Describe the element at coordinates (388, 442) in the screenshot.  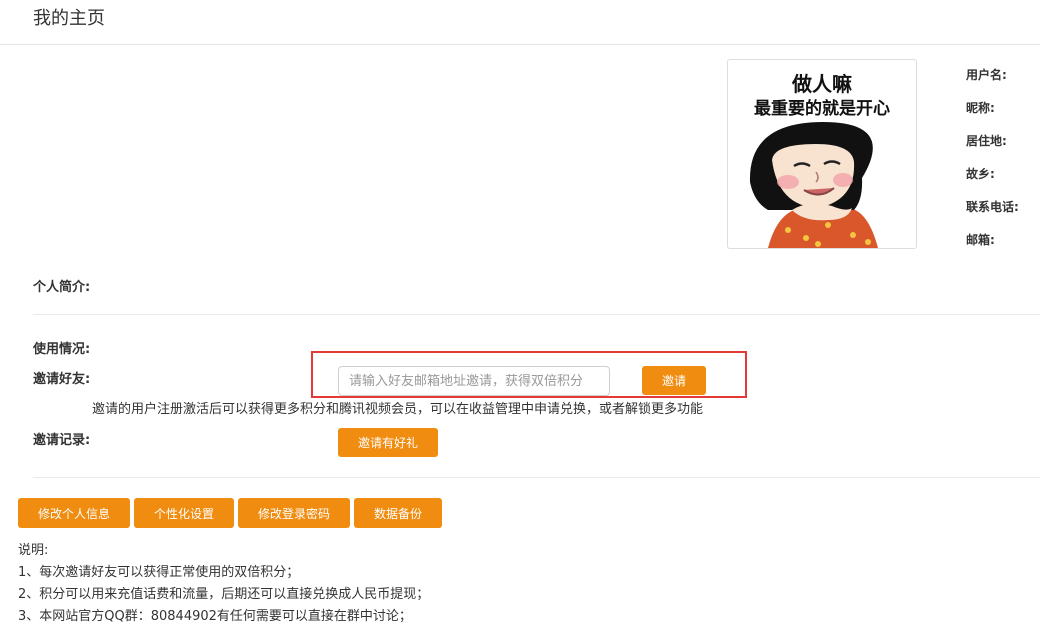
I see `invite-gift-button: 邀请有好礼` at that location.